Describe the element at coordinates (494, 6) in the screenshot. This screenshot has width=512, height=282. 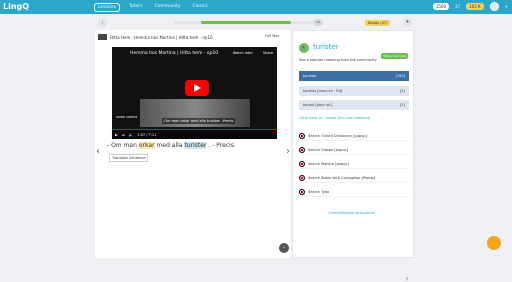
I see `user-avatar` at that location.